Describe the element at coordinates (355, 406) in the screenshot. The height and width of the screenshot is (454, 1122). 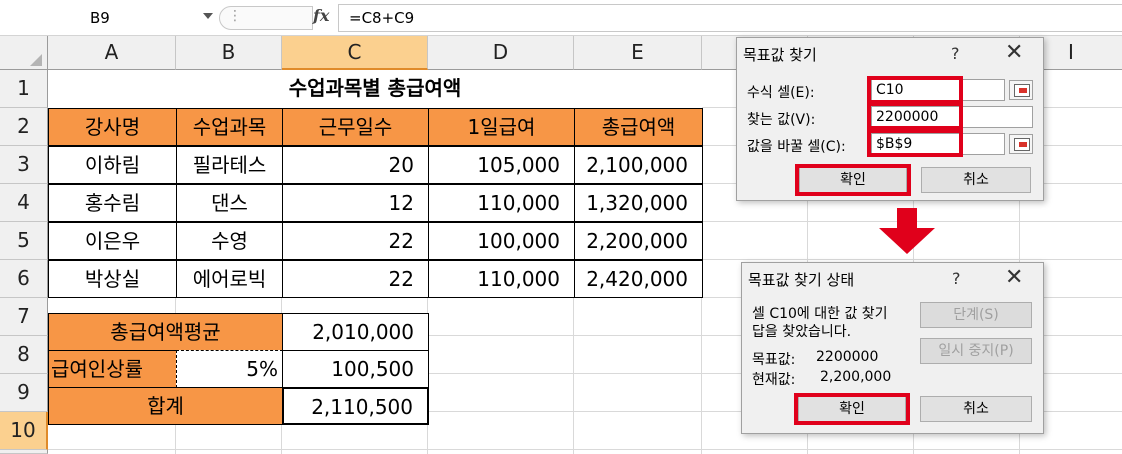
I see `total-value-selected: 2,110,500` at that location.